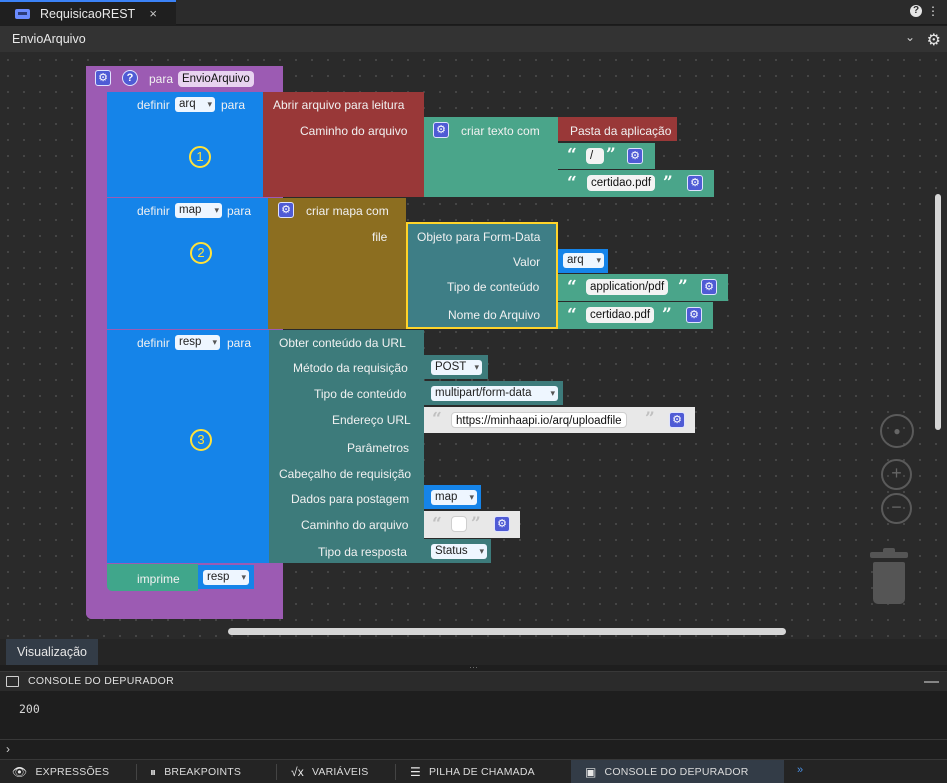 The image size is (947, 783). What do you see at coordinates (459, 524) in the screenshot?
I see `empty-text-field` at bounding box center [459, 524].